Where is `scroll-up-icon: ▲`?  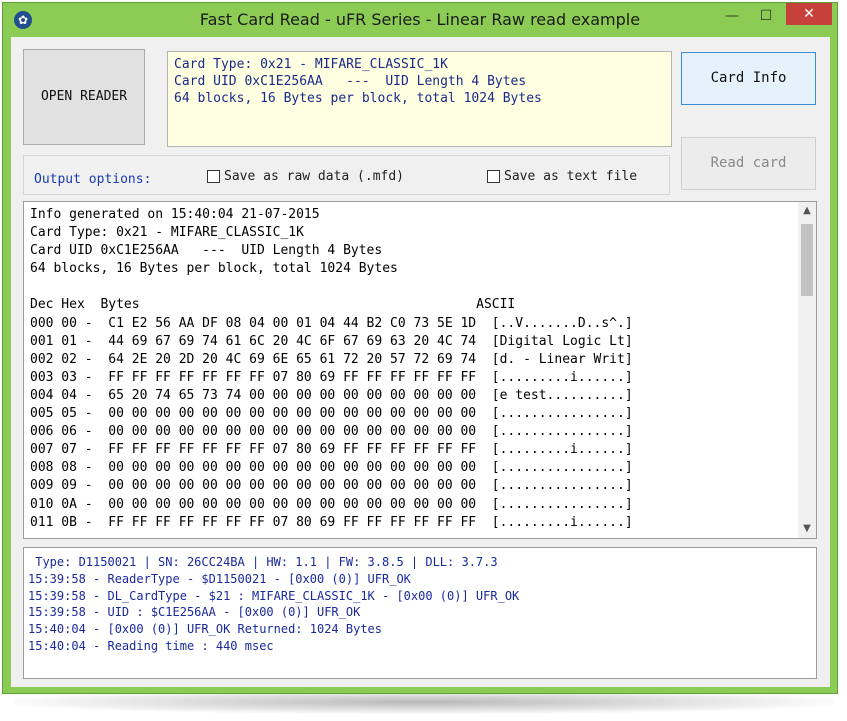 scroll-up-icon: ▲ is located at coordinates (807, 211).